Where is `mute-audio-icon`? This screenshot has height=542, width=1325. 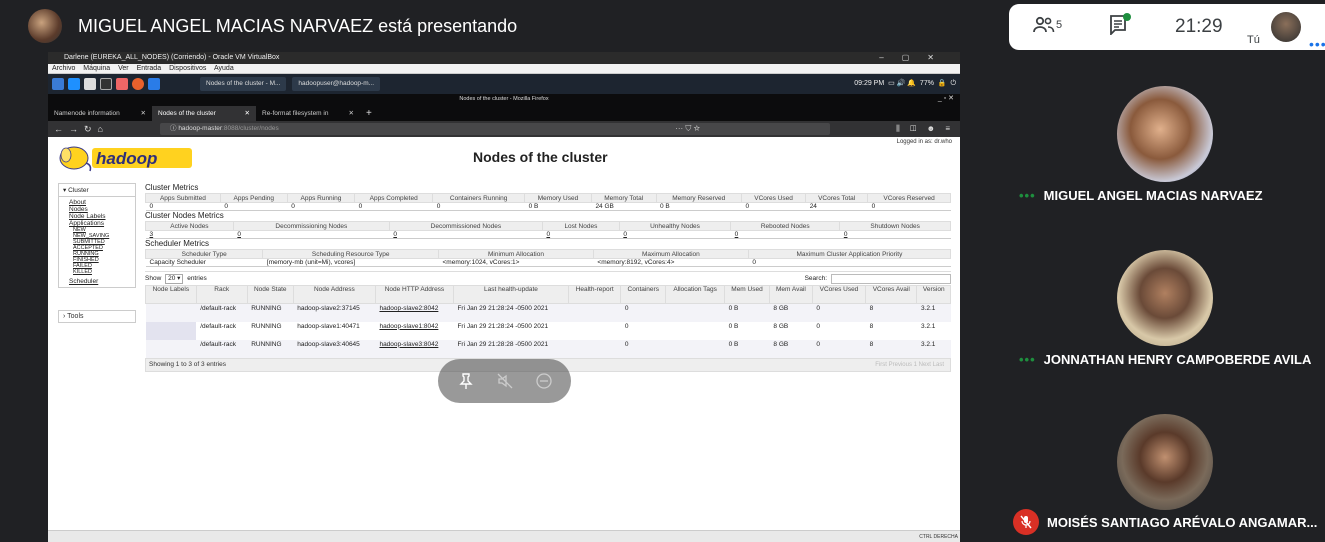
mute-audio-icon is located at coordinates (505, 381).